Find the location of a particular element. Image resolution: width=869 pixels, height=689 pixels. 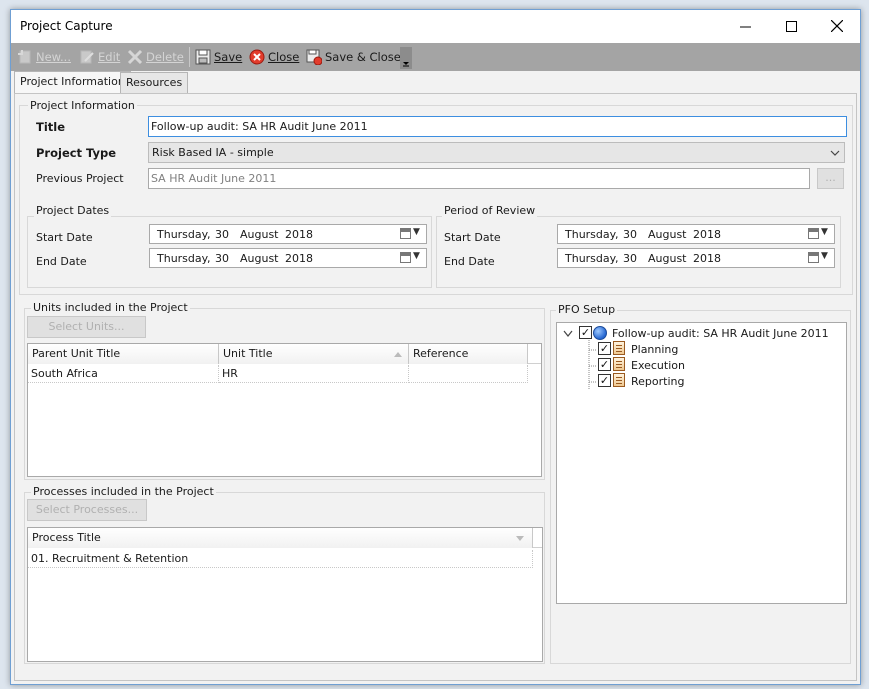

save-icon is located at coordinates (203, 57).